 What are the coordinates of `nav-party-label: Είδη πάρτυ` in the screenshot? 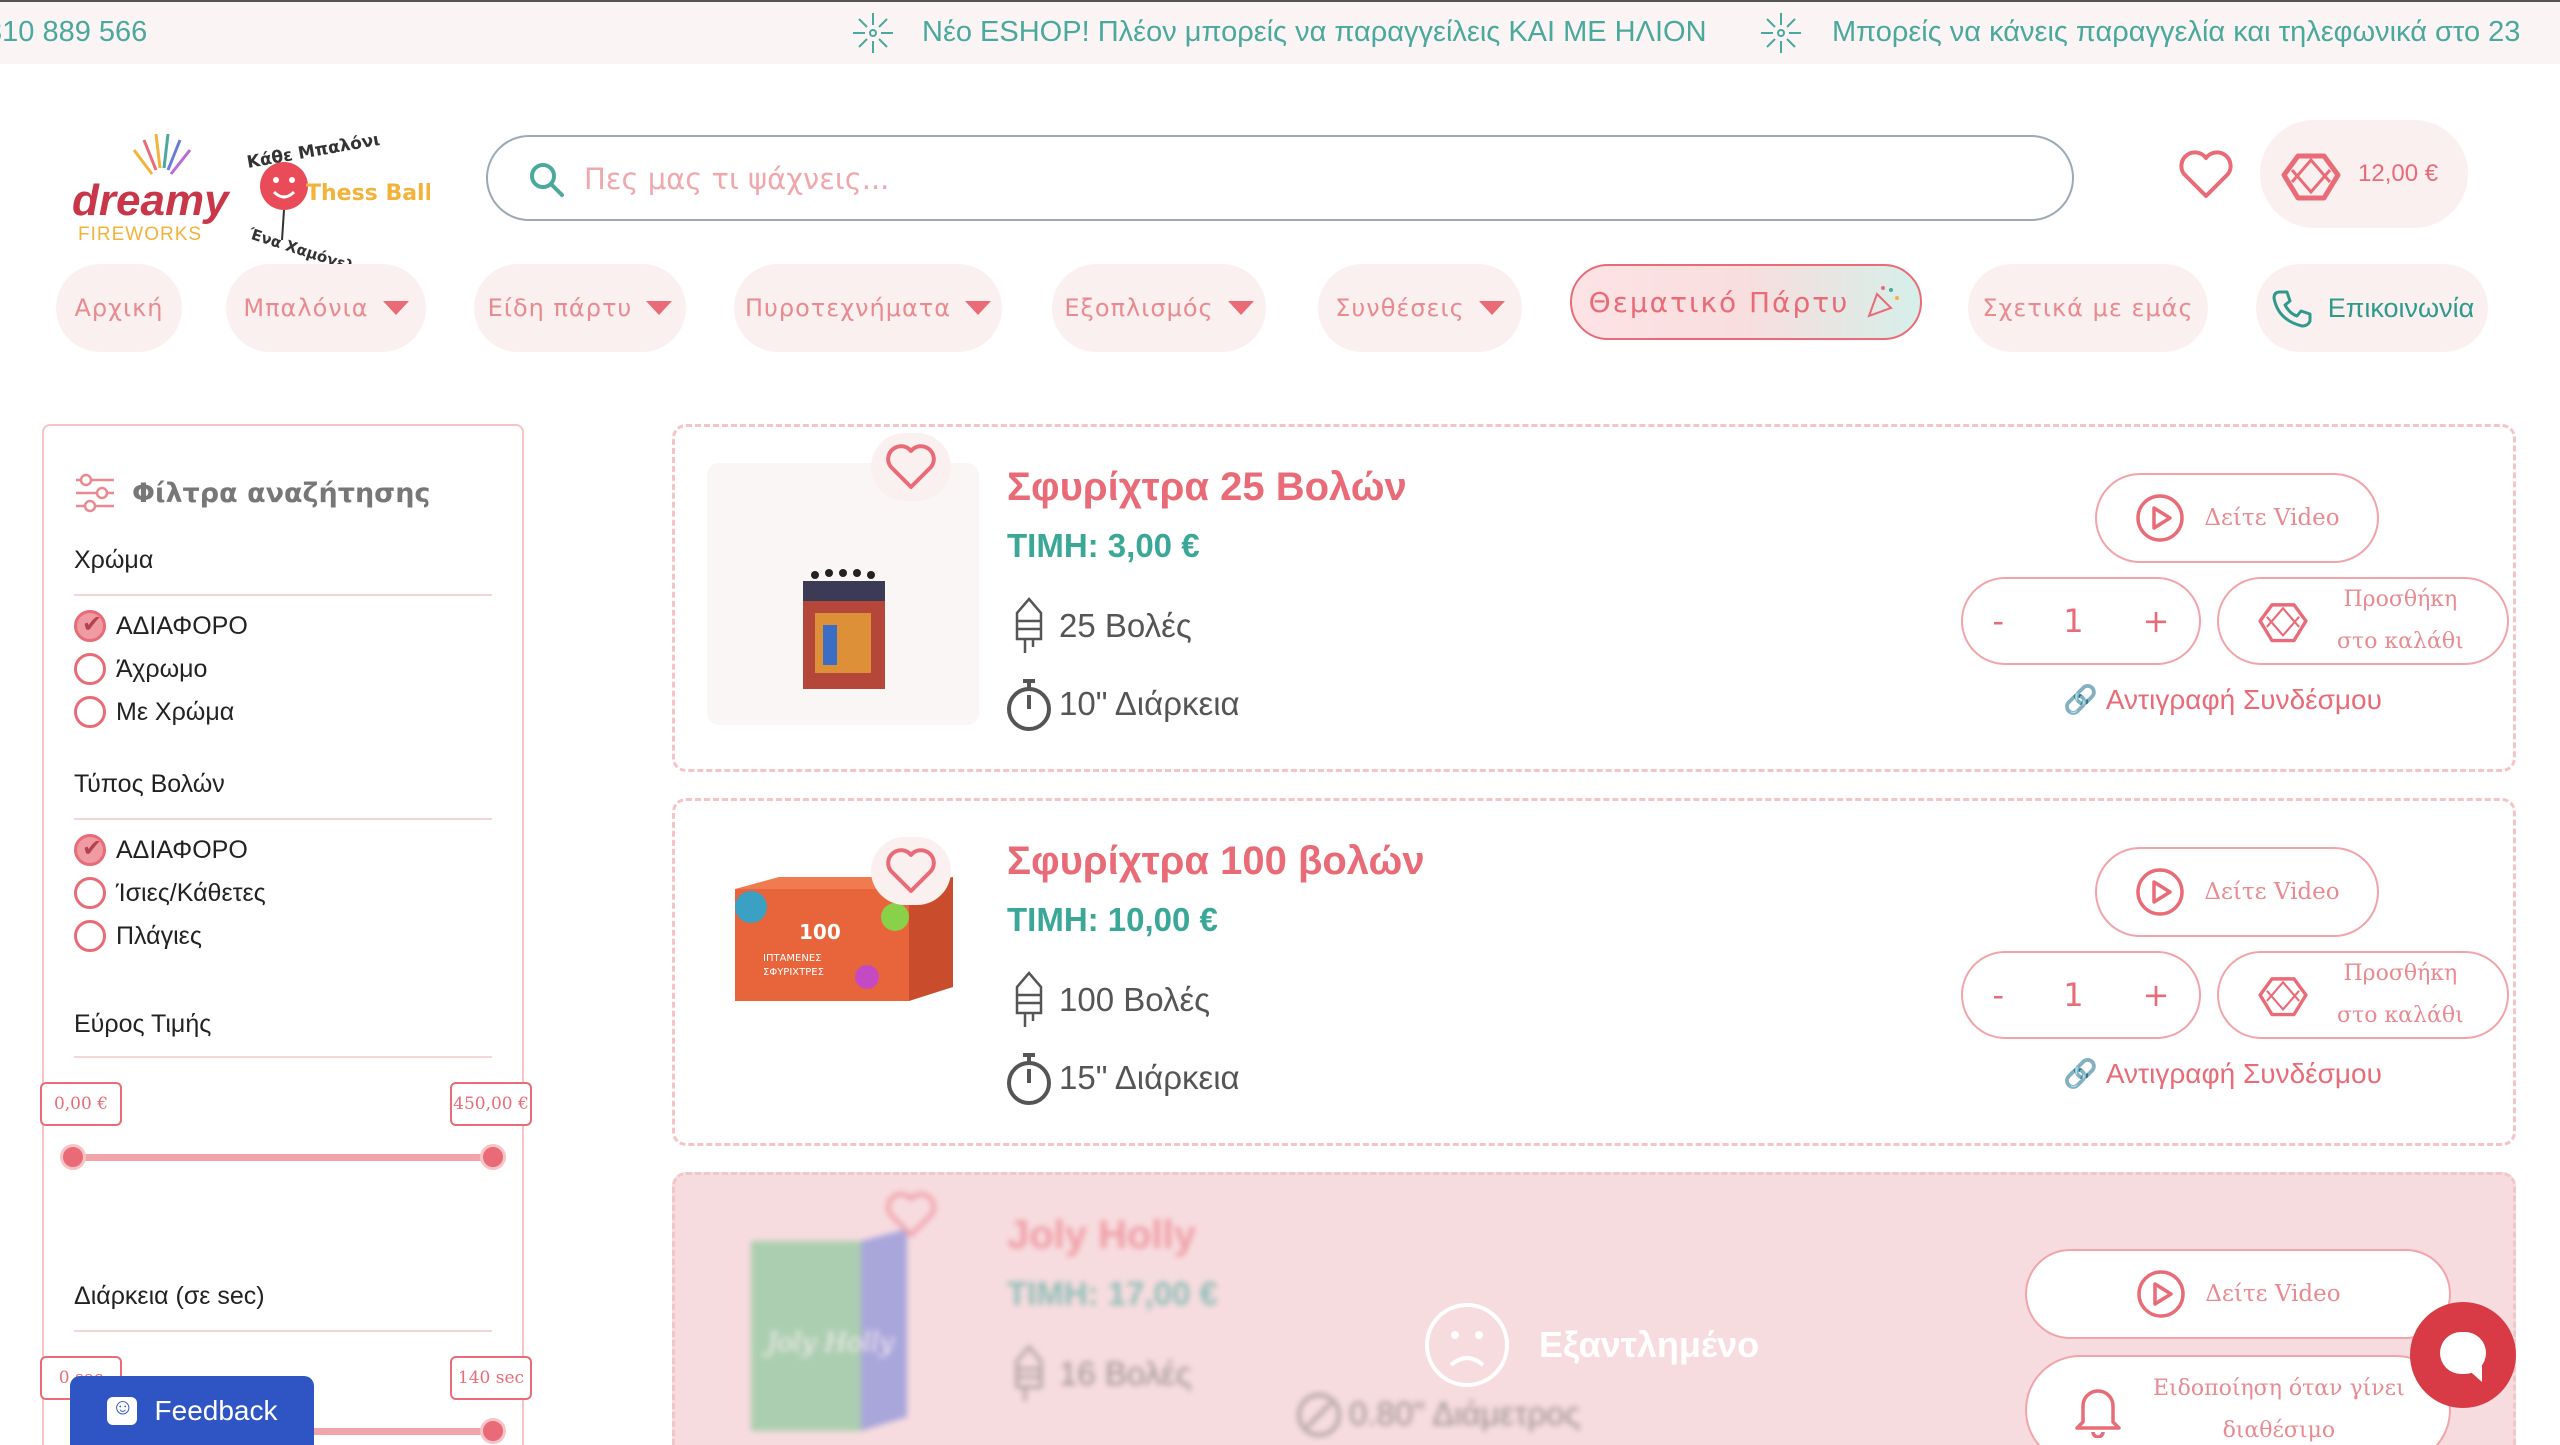 It's located at (560, 308).